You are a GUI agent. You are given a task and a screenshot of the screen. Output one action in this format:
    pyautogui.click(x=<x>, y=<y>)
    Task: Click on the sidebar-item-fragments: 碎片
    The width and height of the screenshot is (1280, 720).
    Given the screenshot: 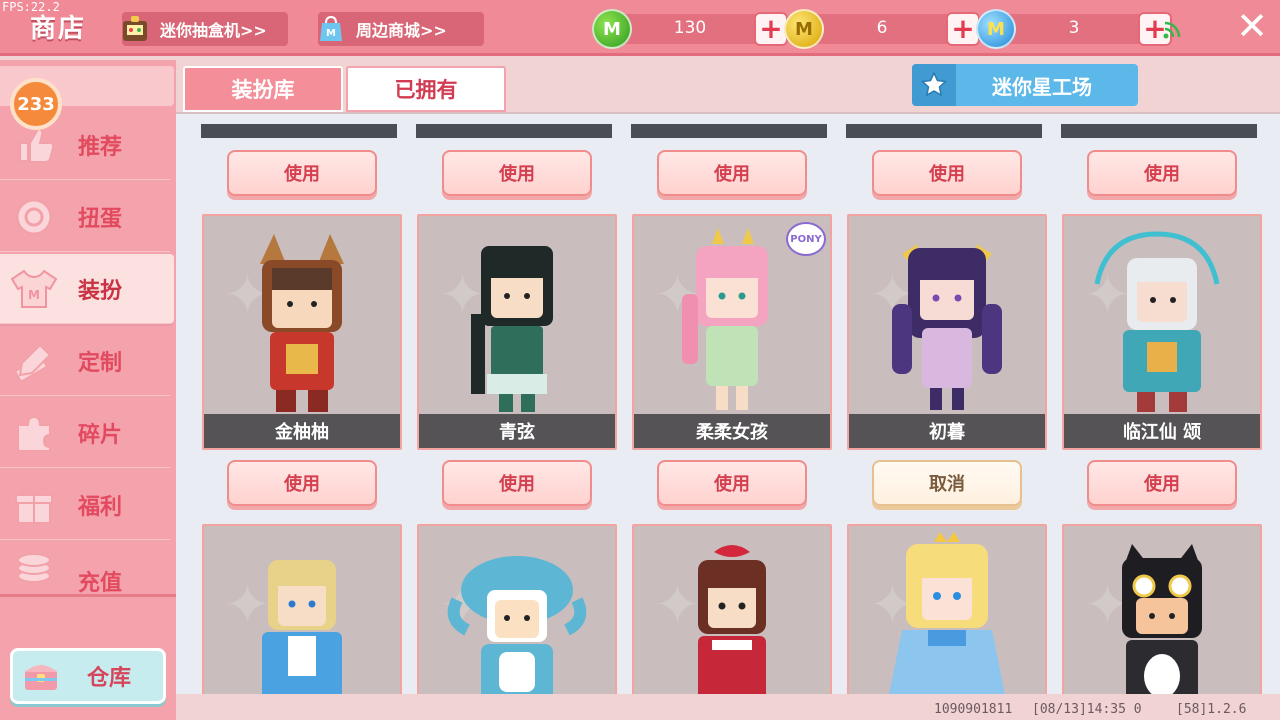 What is the action you would take?
    pyautogui.click(x=85, y=433)
    